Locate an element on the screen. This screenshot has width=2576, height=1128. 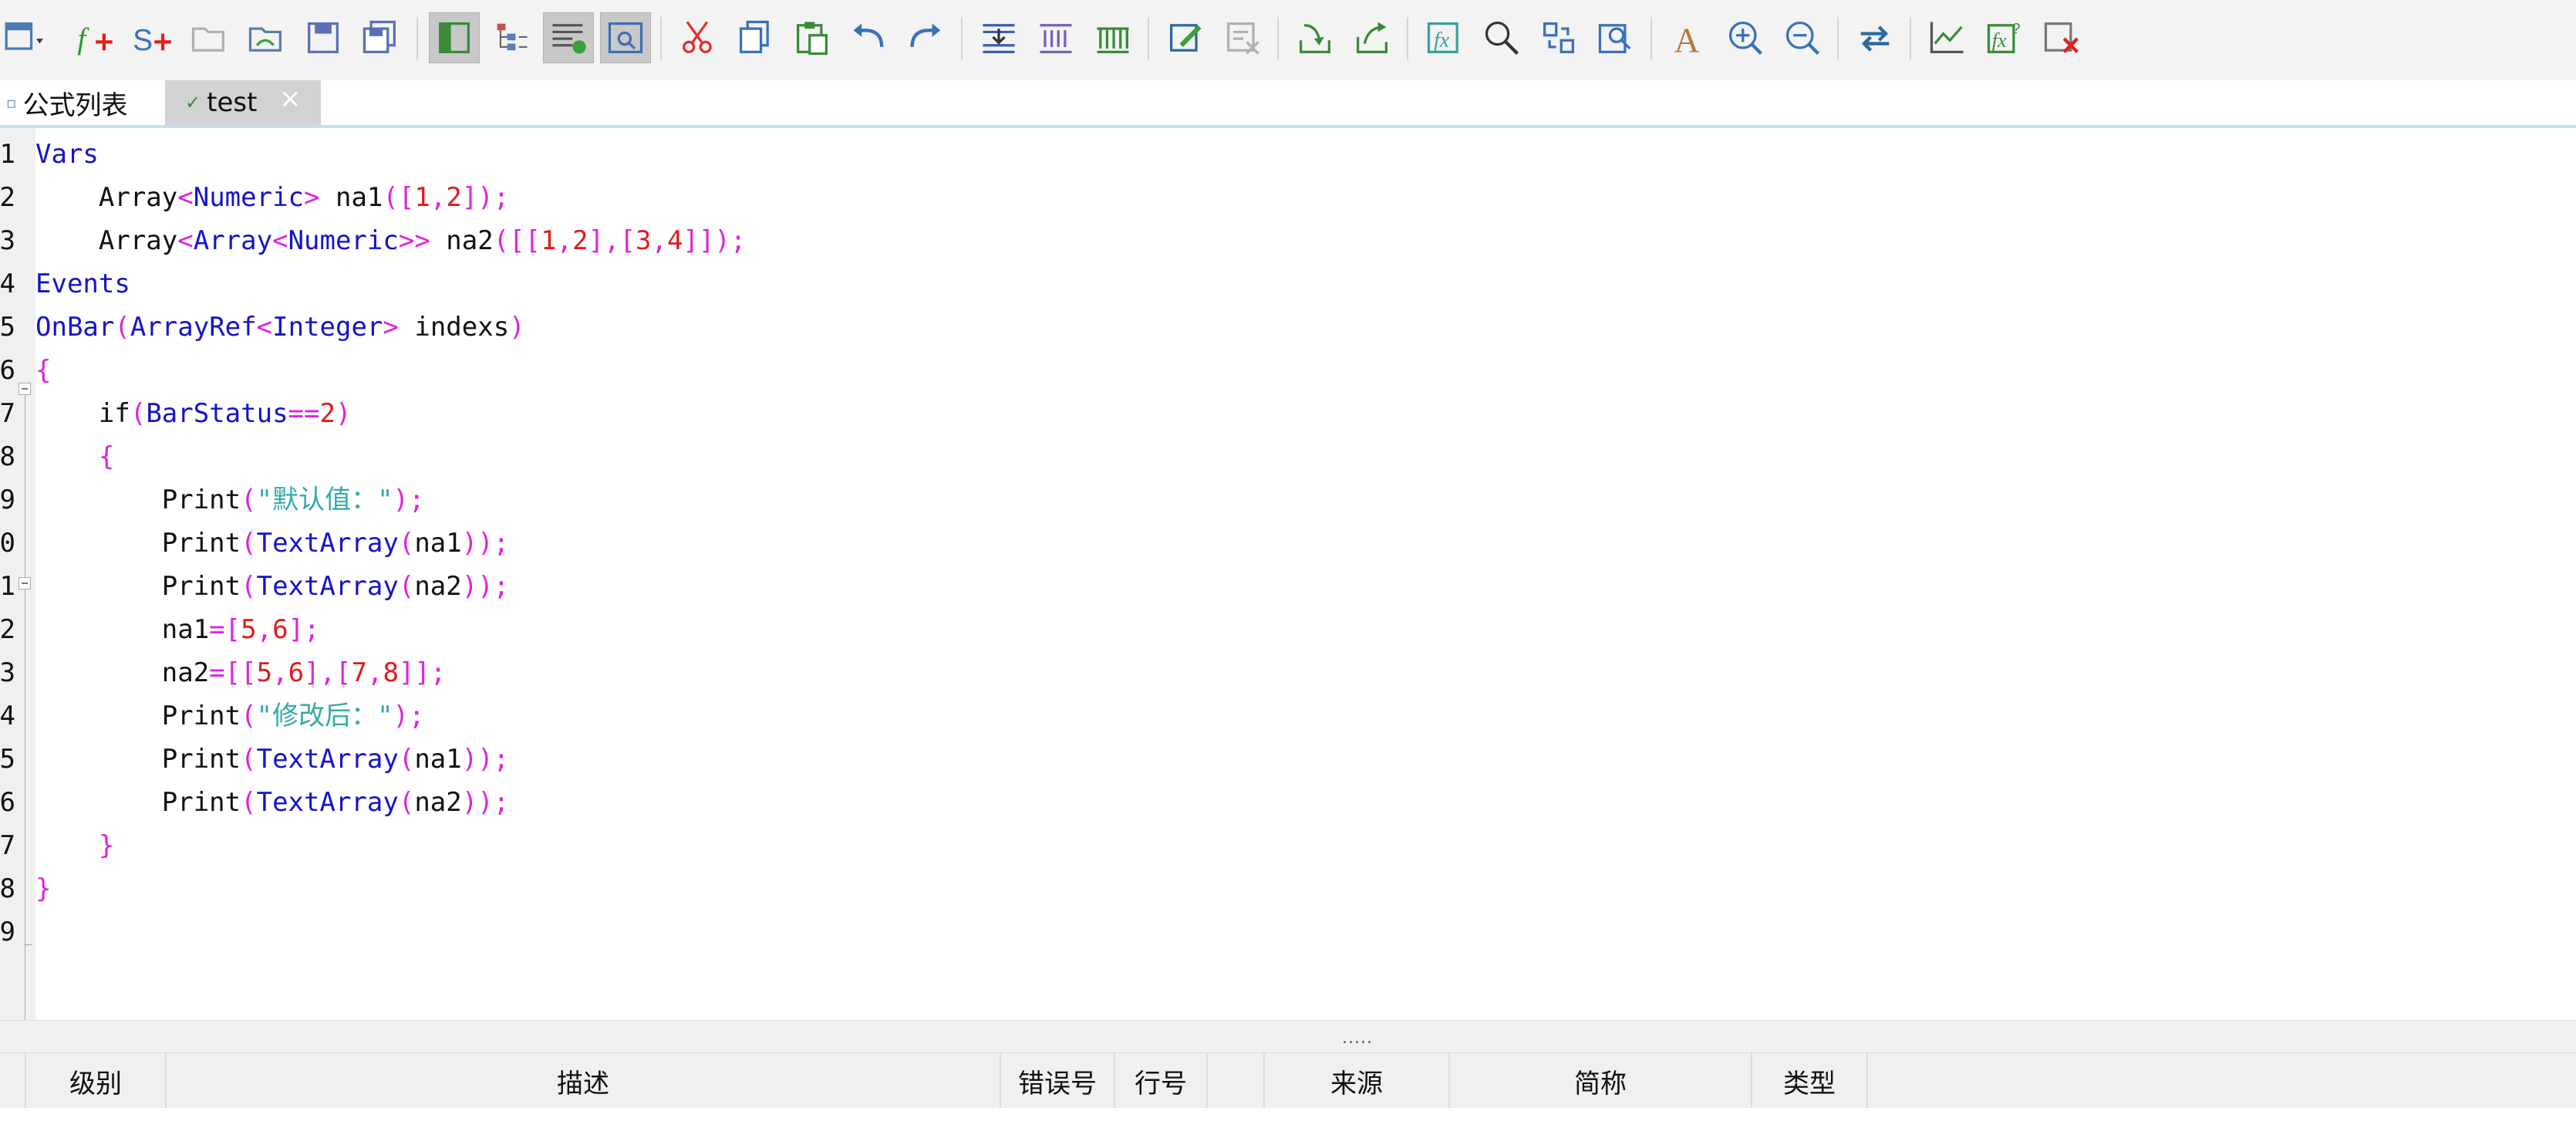
copy-button is located at coordinates (755, 37).